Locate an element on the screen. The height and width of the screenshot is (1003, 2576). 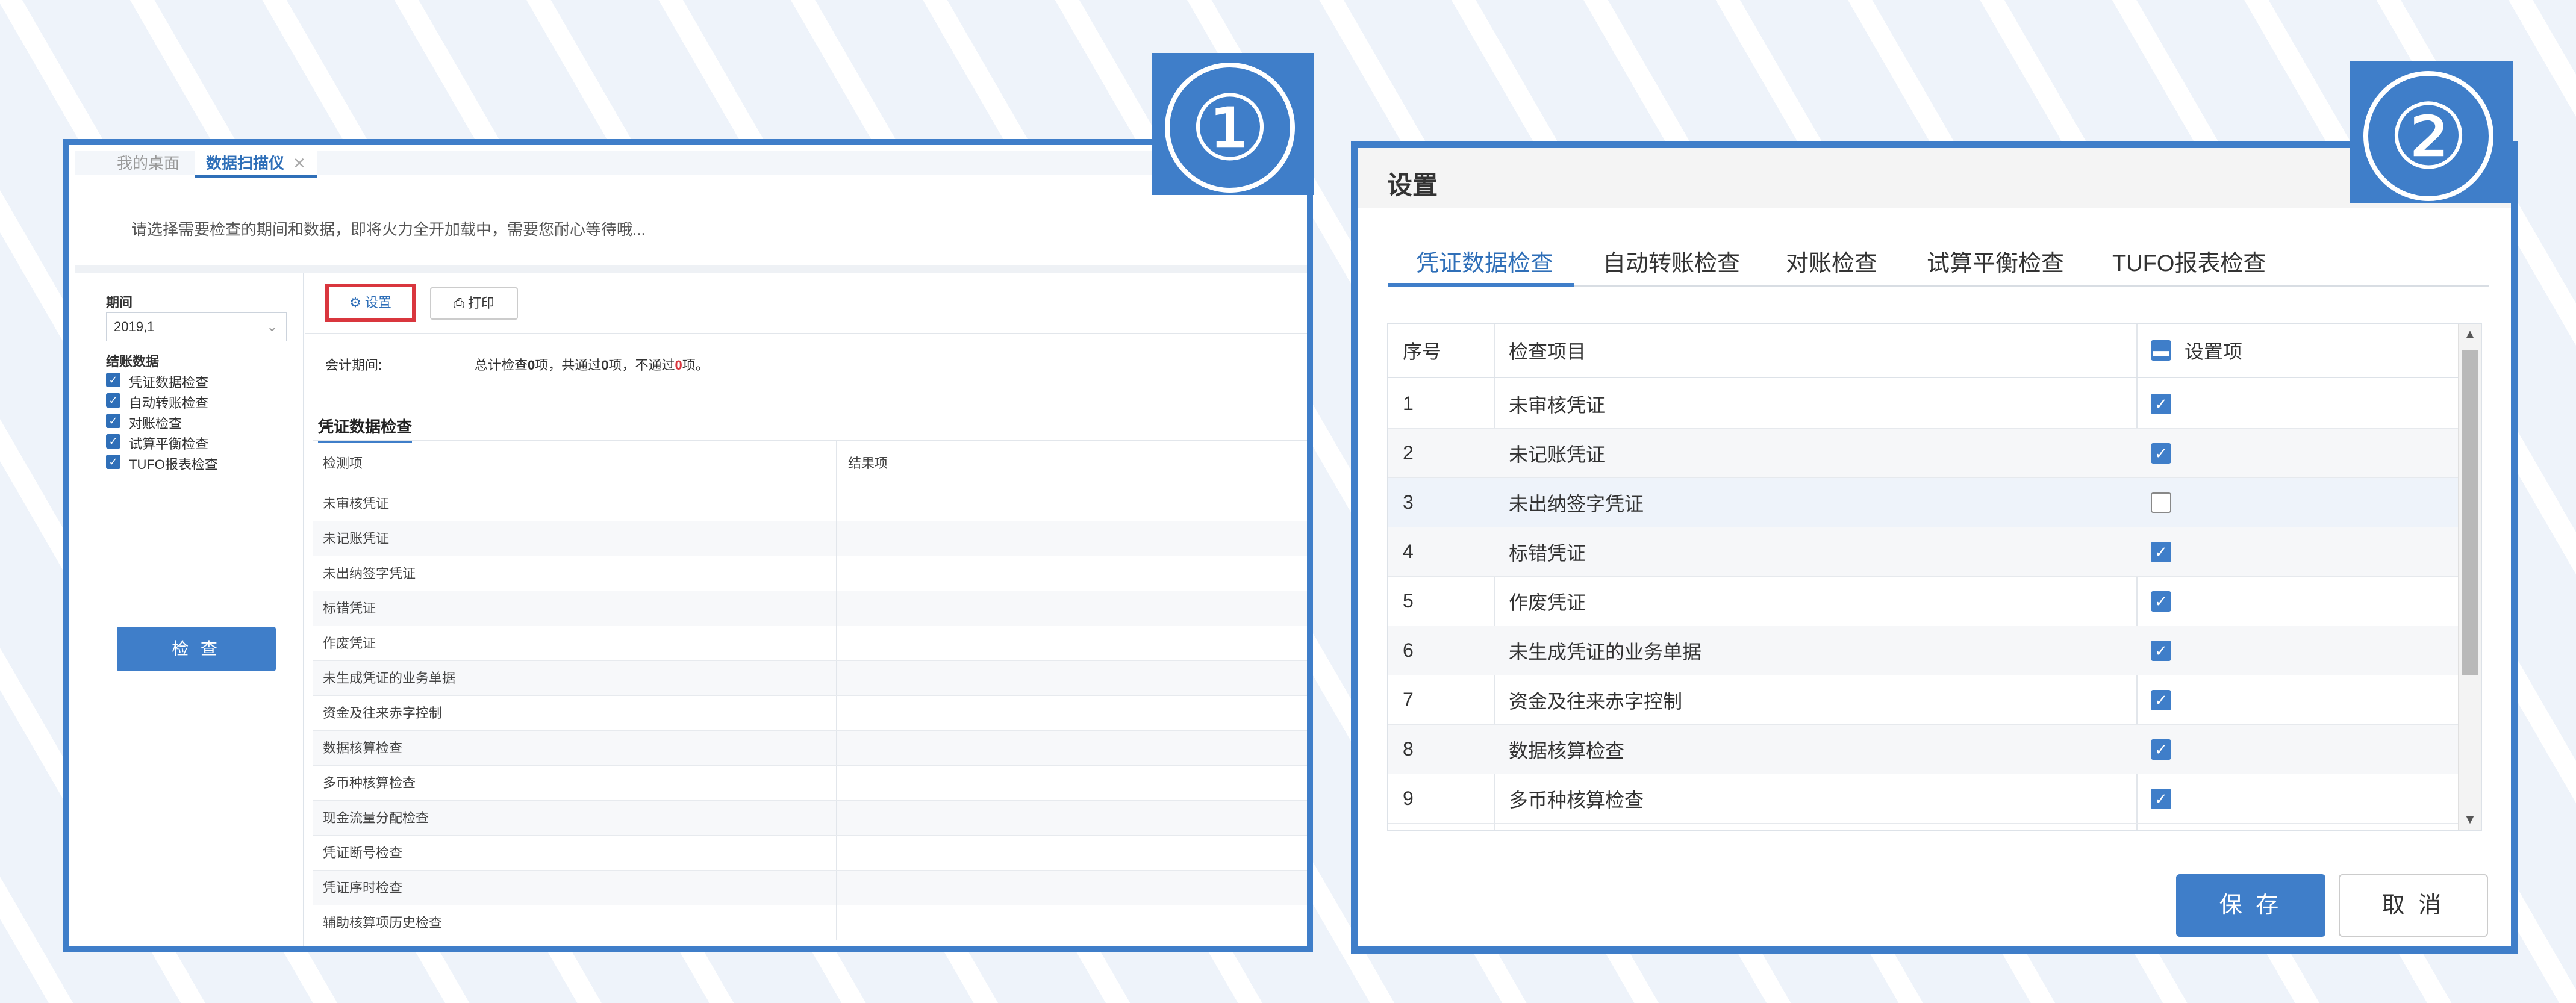
scroll-up-icon: ▲ is located at coordinates (2470, 334).